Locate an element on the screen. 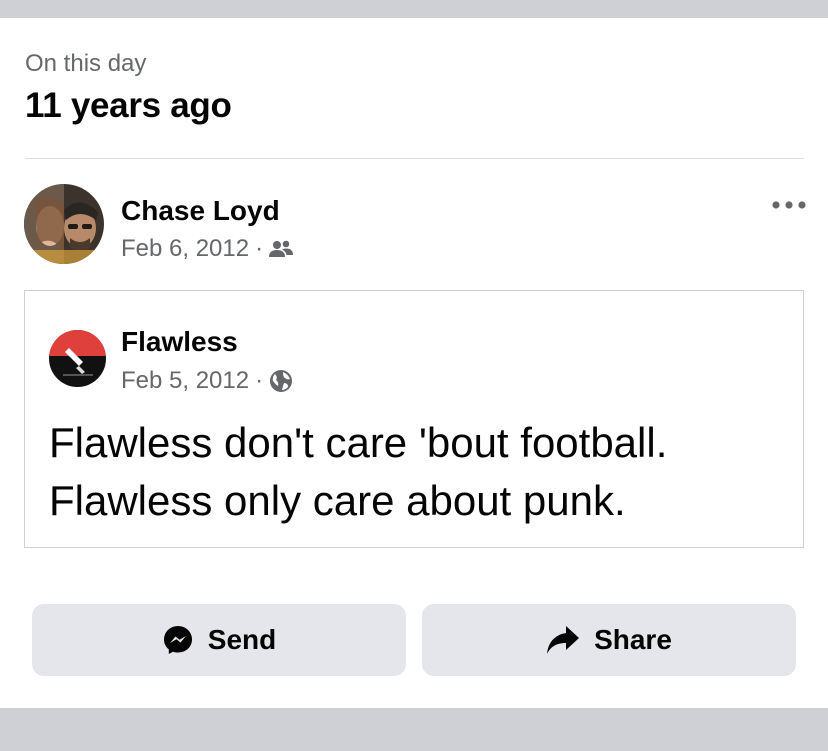  bottom-frame-bar is located at coordinates (414, 729).